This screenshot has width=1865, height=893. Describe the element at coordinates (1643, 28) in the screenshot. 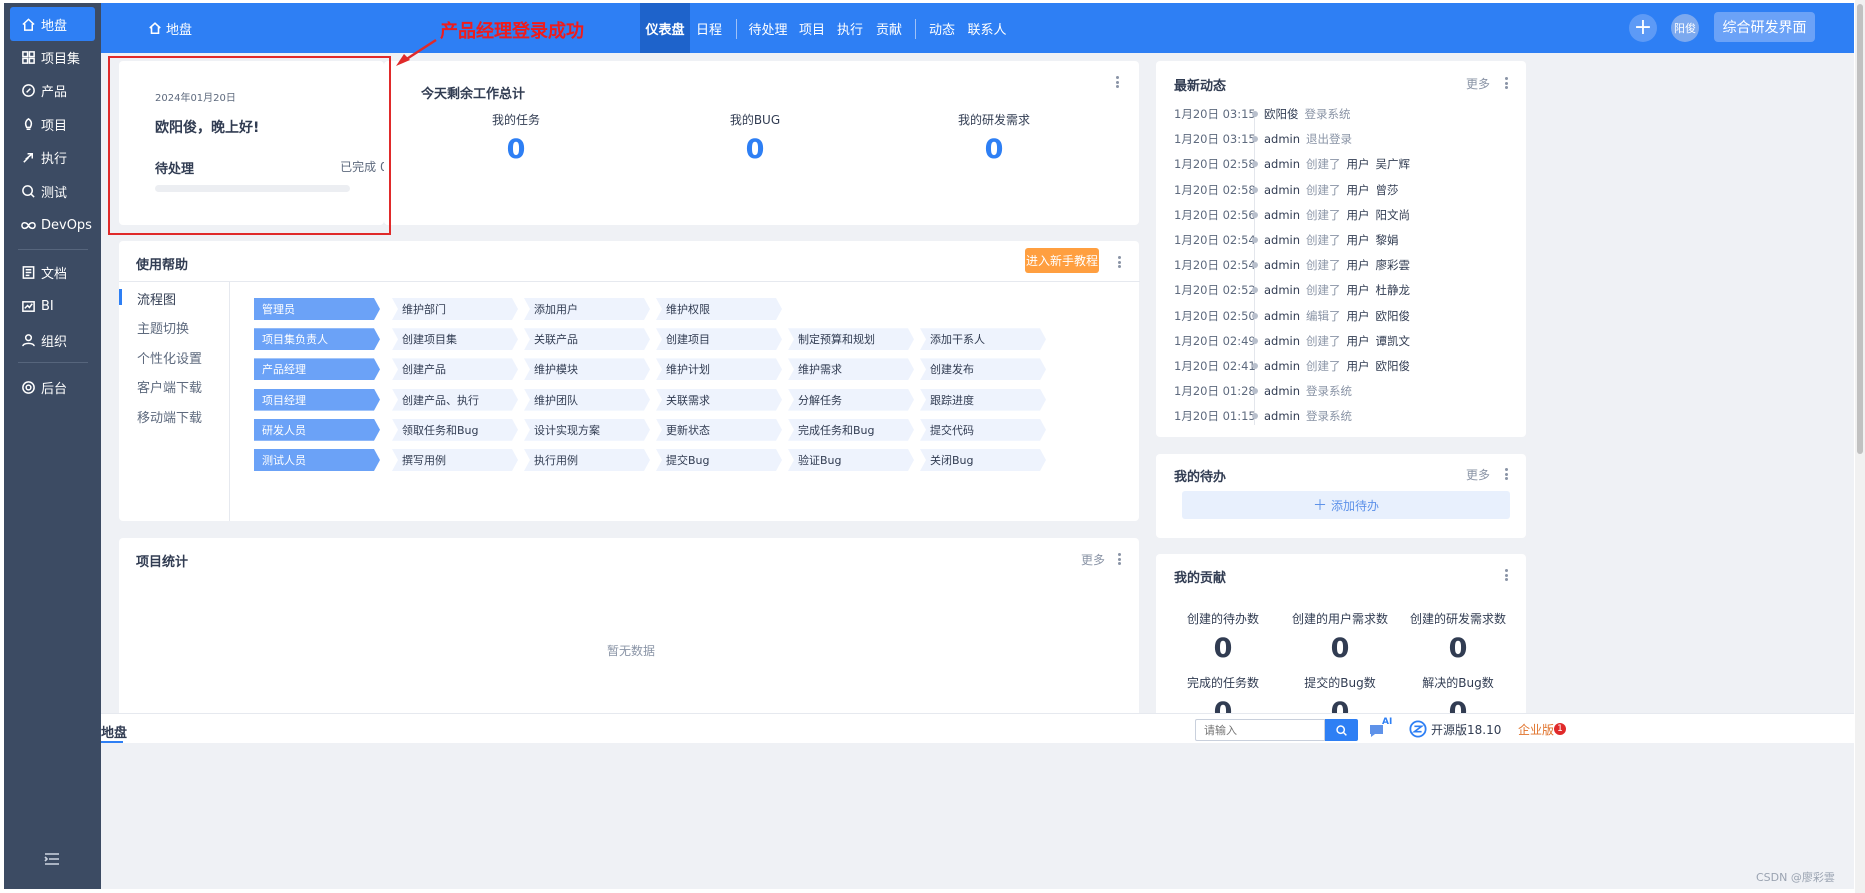

I see `create-plus-button: +` at that location.